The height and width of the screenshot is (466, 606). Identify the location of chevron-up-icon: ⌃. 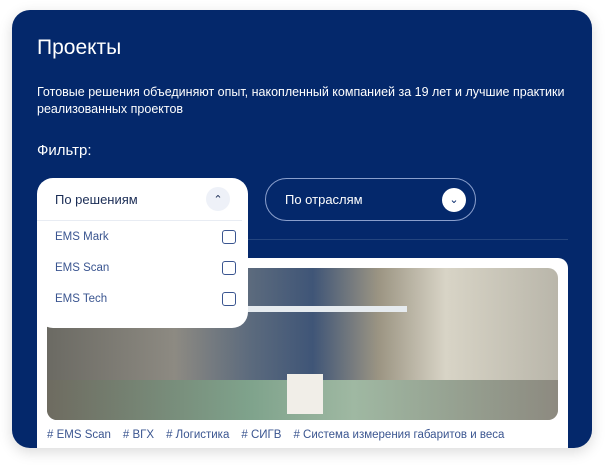
(218, 199).